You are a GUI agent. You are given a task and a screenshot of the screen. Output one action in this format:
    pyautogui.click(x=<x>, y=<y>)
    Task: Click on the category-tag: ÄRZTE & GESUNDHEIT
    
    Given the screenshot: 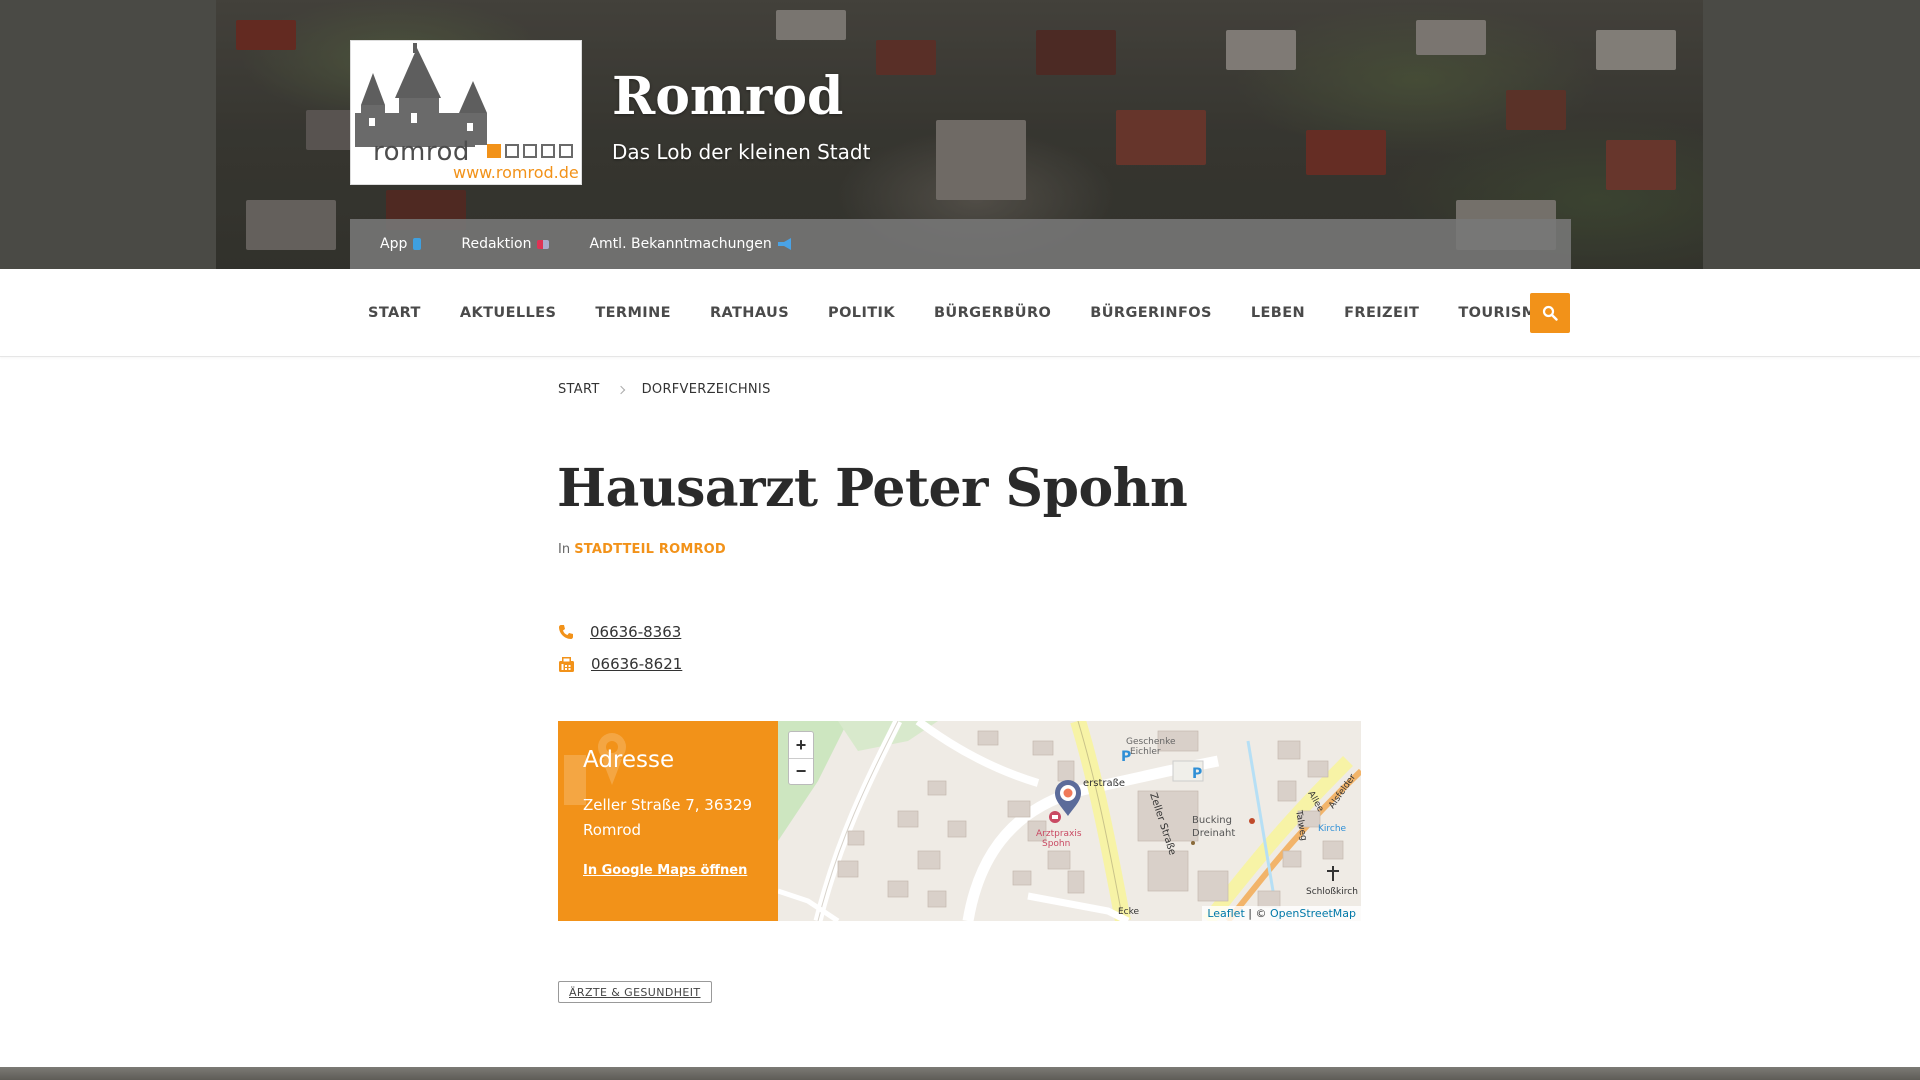 What is the action you would take?
    pyautogui.click(x=635, y=992)
    